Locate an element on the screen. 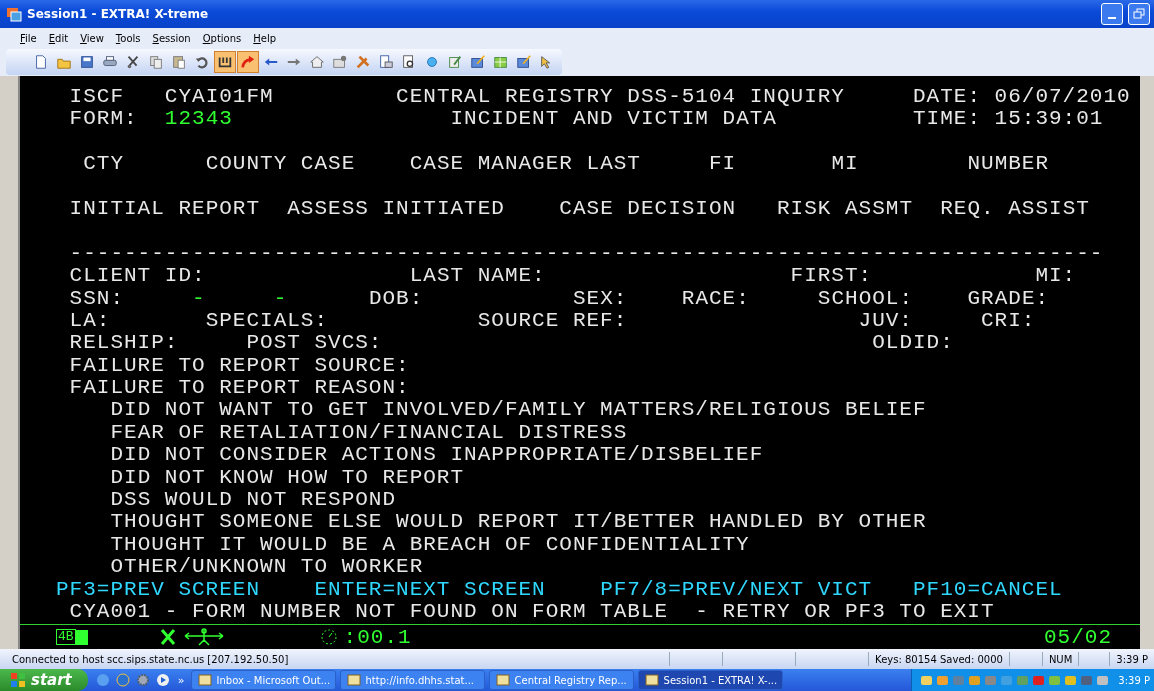 The height and width of the screenshot is (691, 1154). restore-icon is located at coordinates (1139, 14).